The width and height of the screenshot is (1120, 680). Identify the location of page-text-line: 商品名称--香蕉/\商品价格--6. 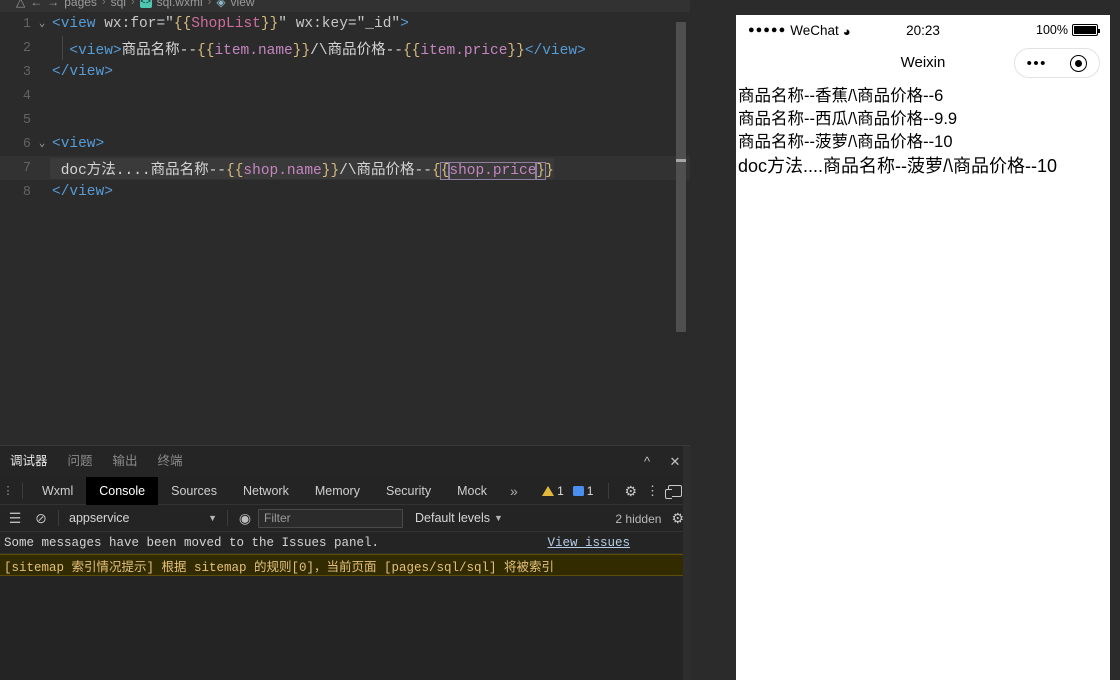
(841, 96).